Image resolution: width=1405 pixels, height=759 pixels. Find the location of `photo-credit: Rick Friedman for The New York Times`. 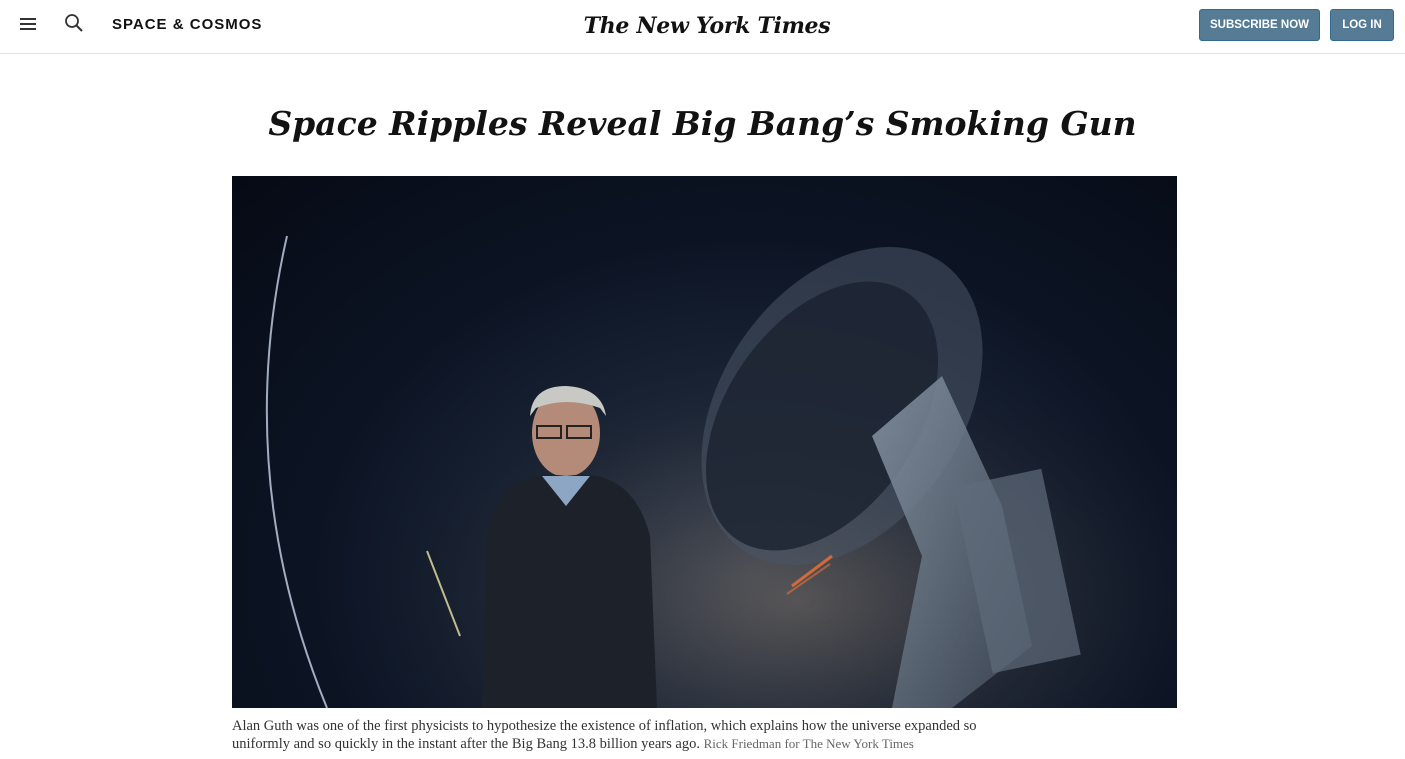

photo-credit: Rick Friedman for The New York Times is located at coordinates (808, 743).